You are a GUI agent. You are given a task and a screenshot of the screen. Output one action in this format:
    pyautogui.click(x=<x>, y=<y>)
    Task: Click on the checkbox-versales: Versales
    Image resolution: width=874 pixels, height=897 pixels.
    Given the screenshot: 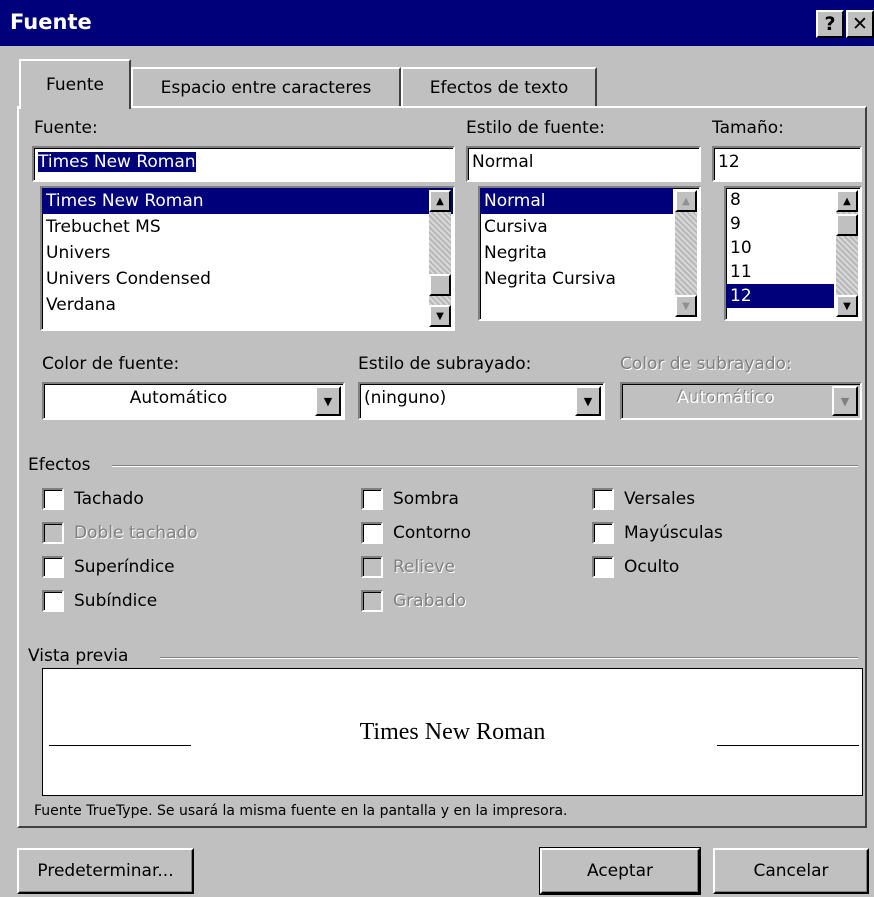 What is the action you would take?
    pyautogui.click(x=657, y=499)
    